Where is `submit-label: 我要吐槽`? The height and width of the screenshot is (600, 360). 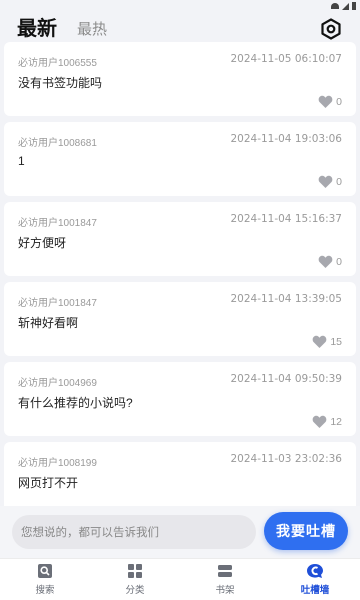 submit-label: 我要吐槽 is located at coordinates (306, 531).